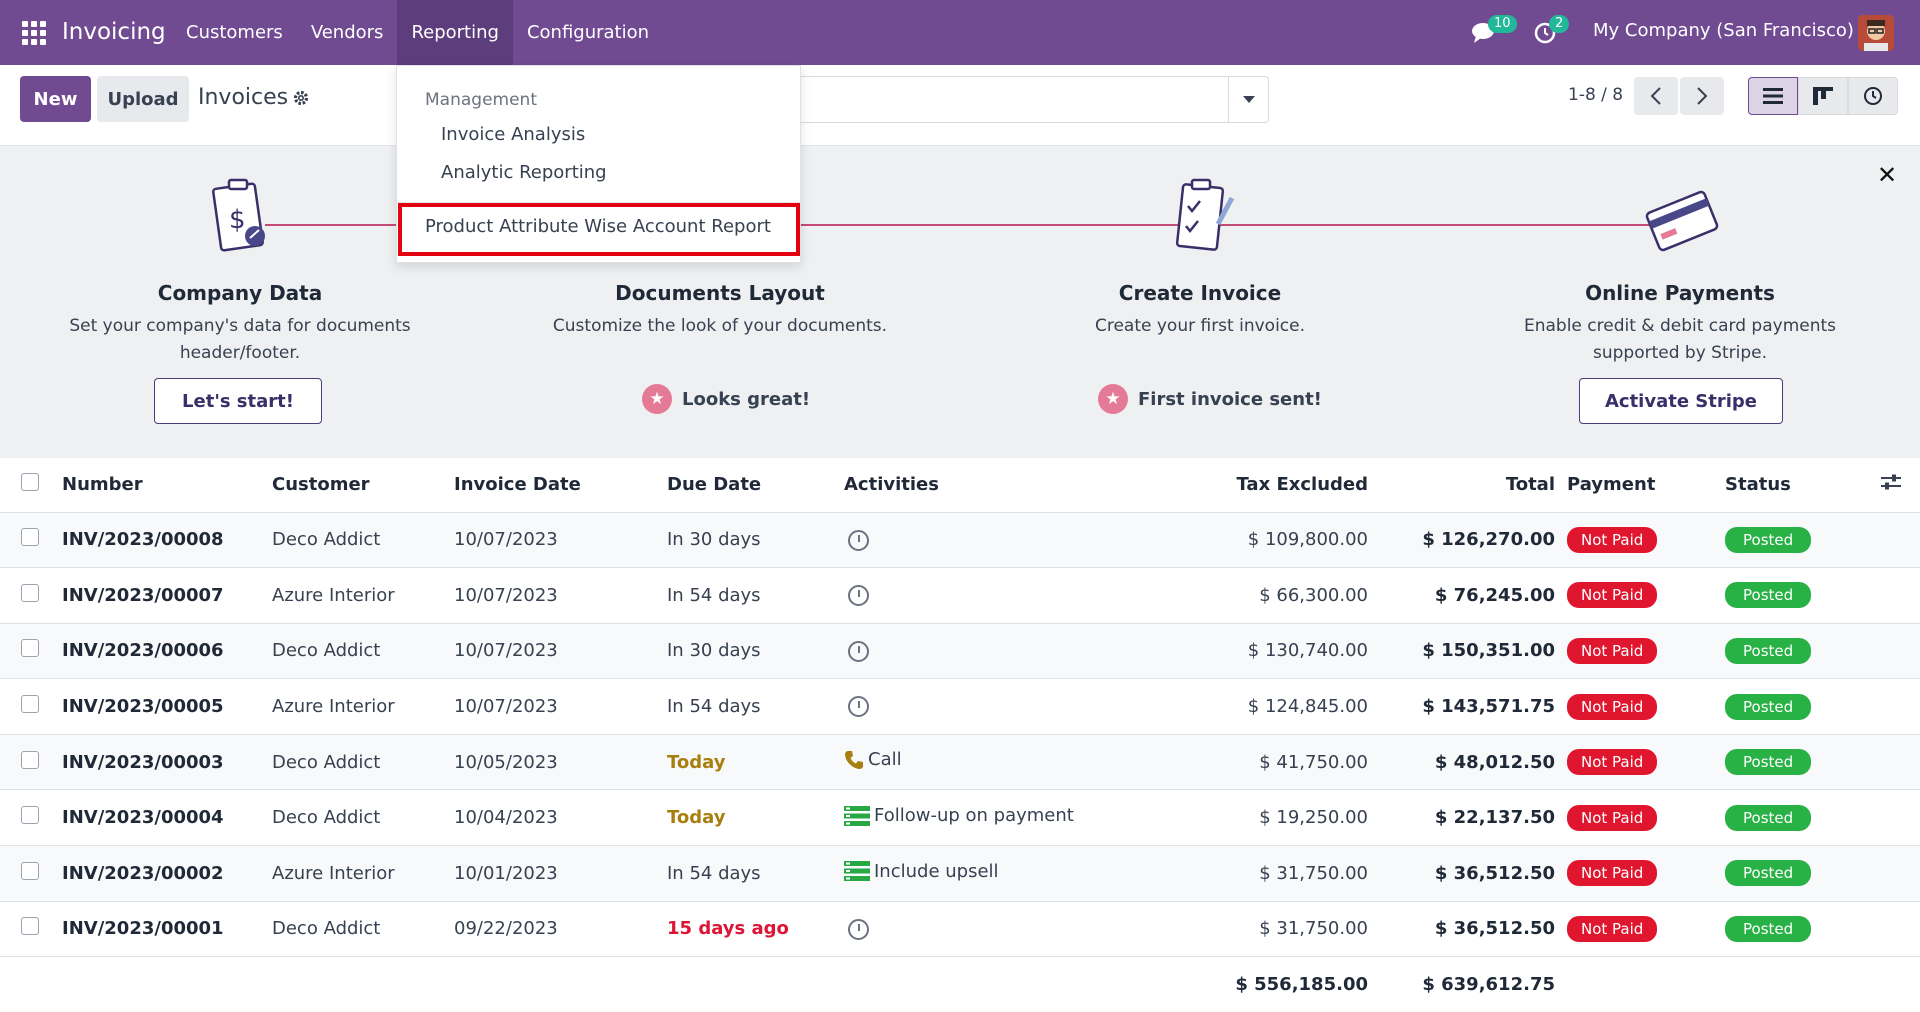  What do you see at coordinates (363, 485) in the screenshot?
I see `column-customer: Customer` at bounding box center [363, 485].